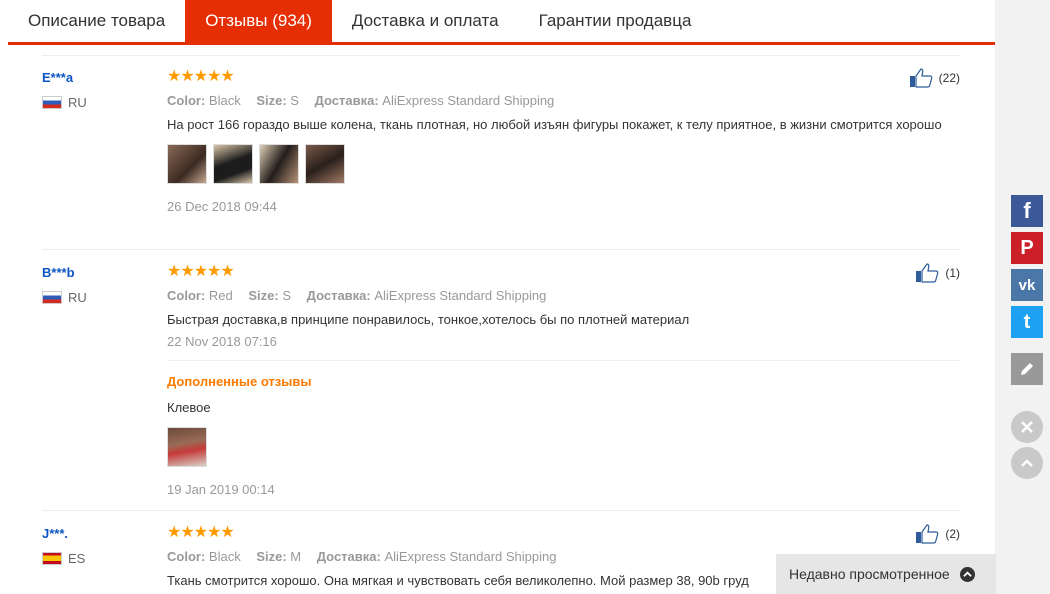  Describe the element at coordinates (952, 534) in the screenshot. I see `like-count: (2)` at that location.